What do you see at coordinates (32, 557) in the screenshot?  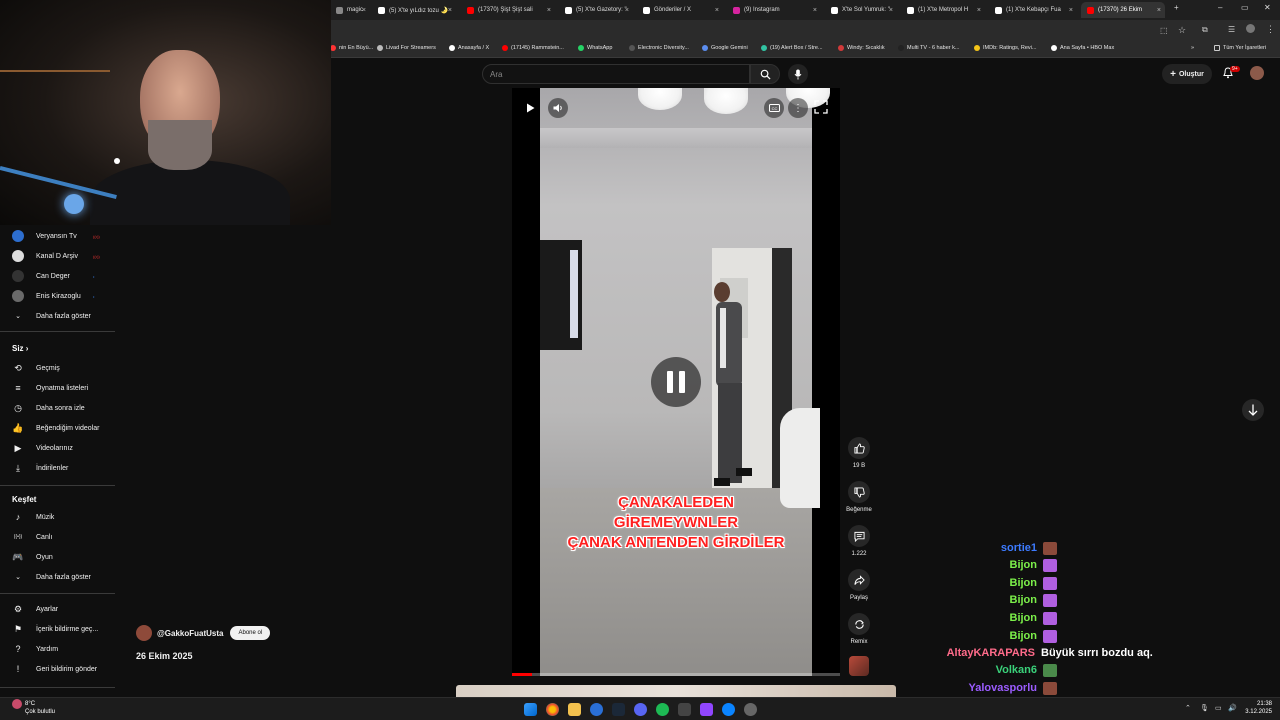 I see `sidebar-item-gaming: 🎮 Oyun` at bounding box center [32, 557].